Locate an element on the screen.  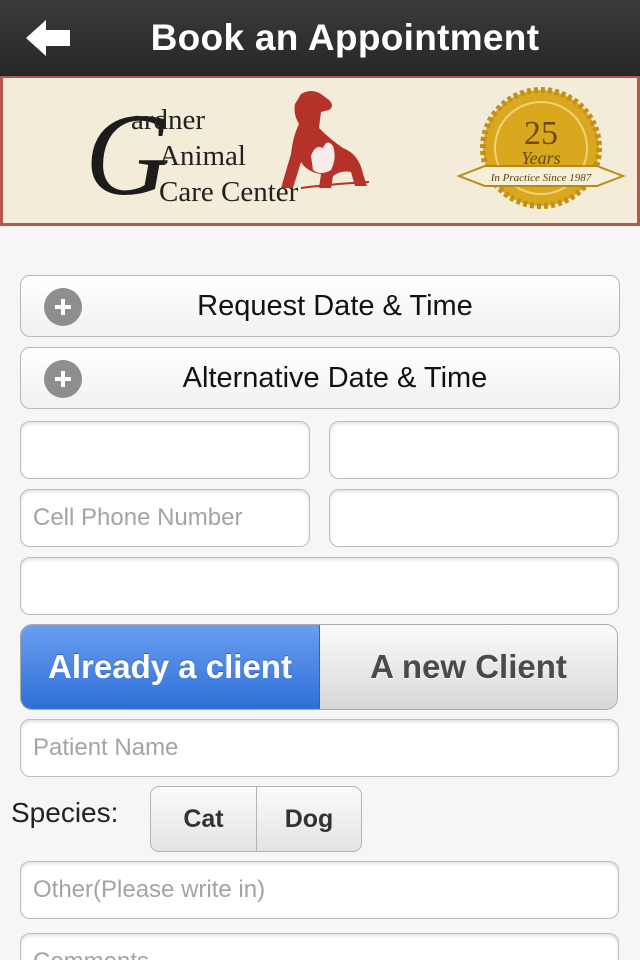
last-name-field is located at coordinates (474, 450).